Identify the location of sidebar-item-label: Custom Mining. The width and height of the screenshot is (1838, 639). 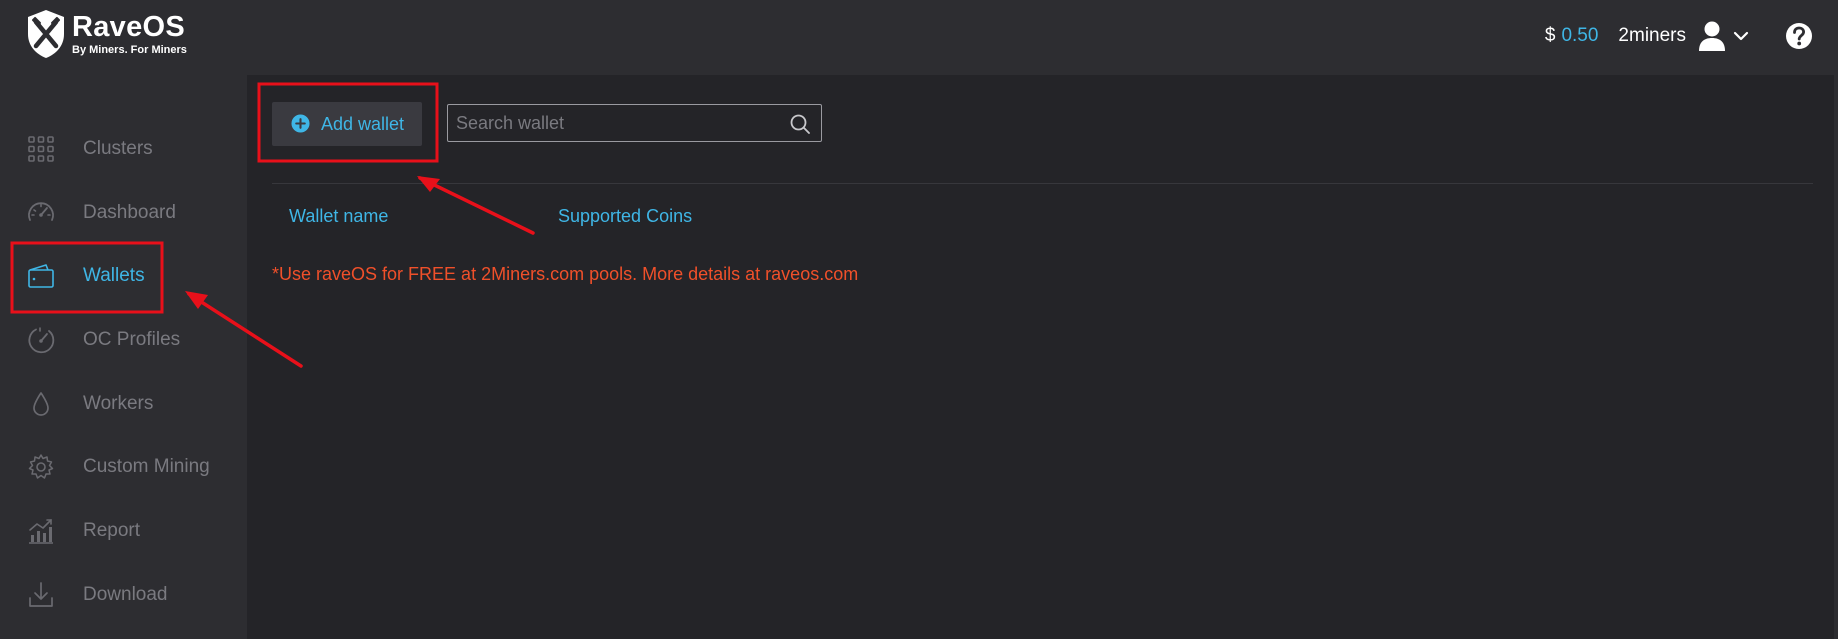
(146, 466).